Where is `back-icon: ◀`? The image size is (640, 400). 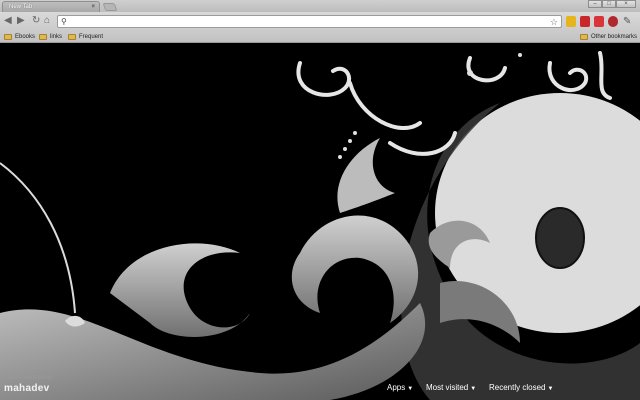
back-icon: ◀ is located at coordinates (8, 21).